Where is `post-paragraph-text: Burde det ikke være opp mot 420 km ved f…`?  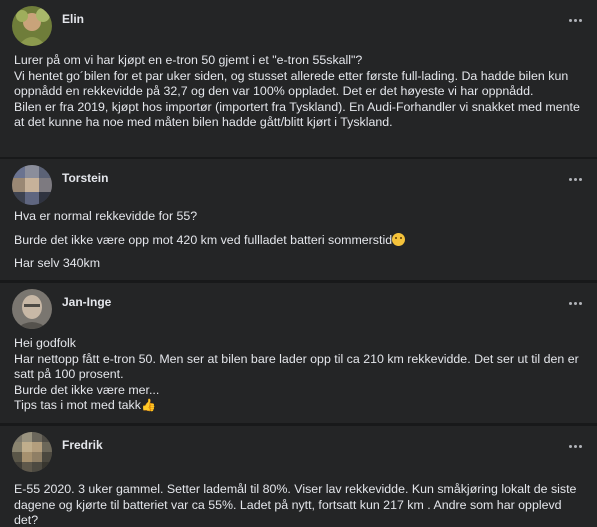
post-paragraph-text: Burde det ikke være opp mot 420 km ved f… is located at coordinates (203, 239).